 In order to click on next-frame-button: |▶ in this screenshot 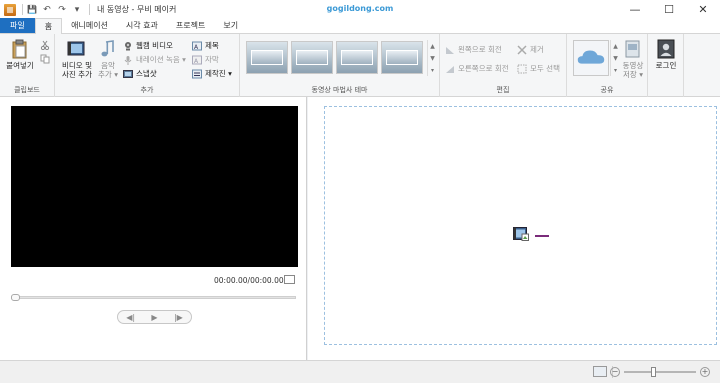, I will do `click(178, 317)`.